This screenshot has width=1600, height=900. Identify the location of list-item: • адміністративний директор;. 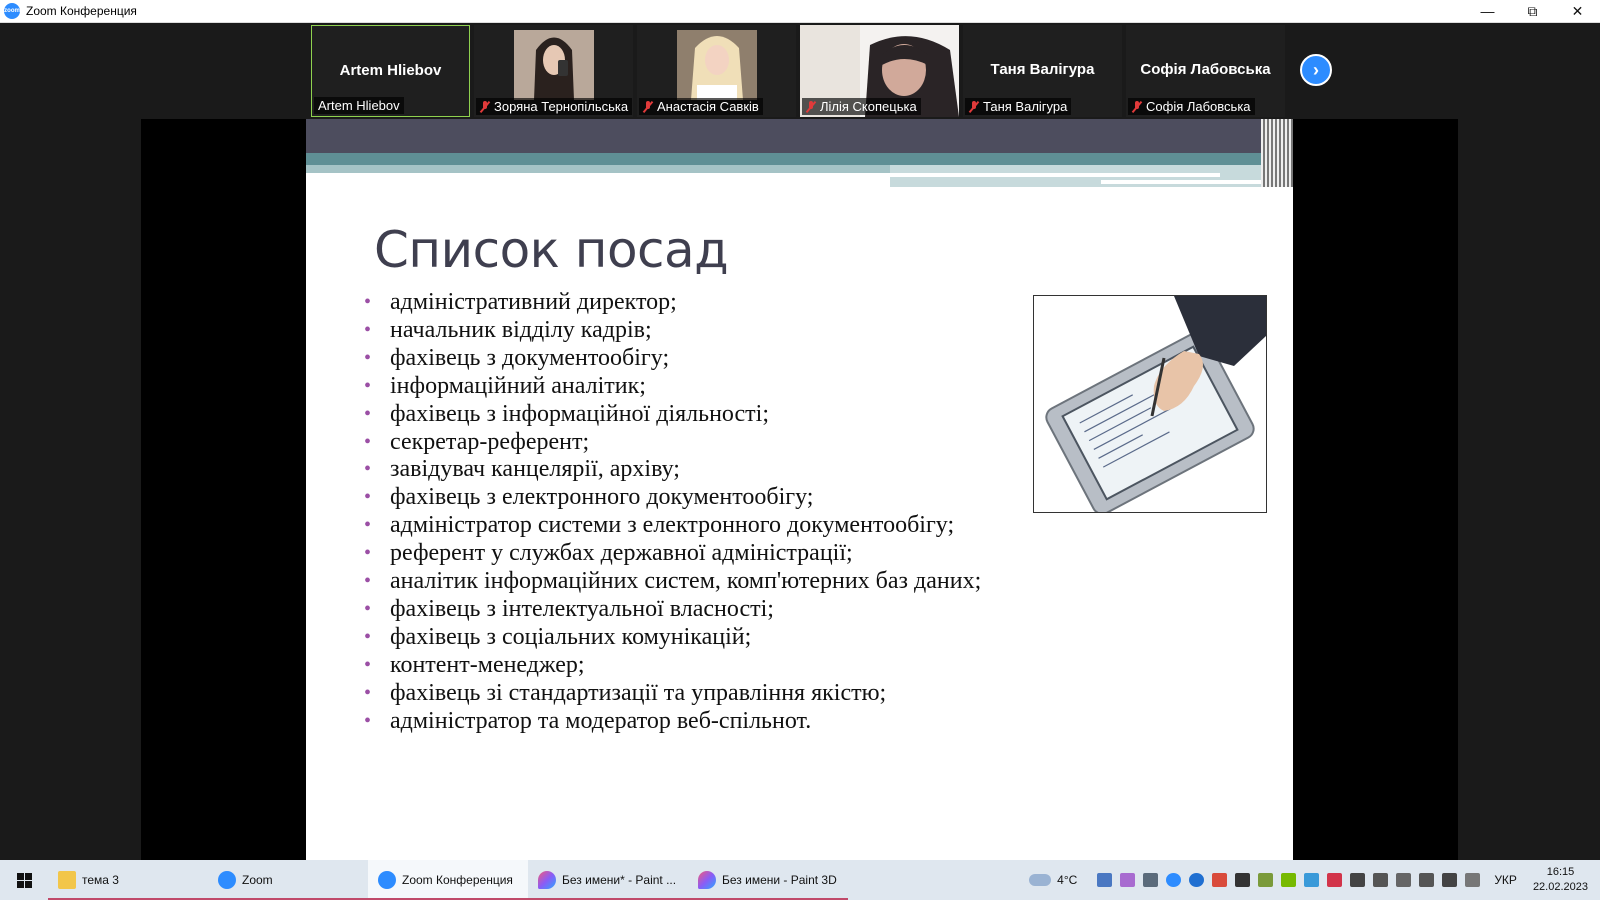
(520, 302).